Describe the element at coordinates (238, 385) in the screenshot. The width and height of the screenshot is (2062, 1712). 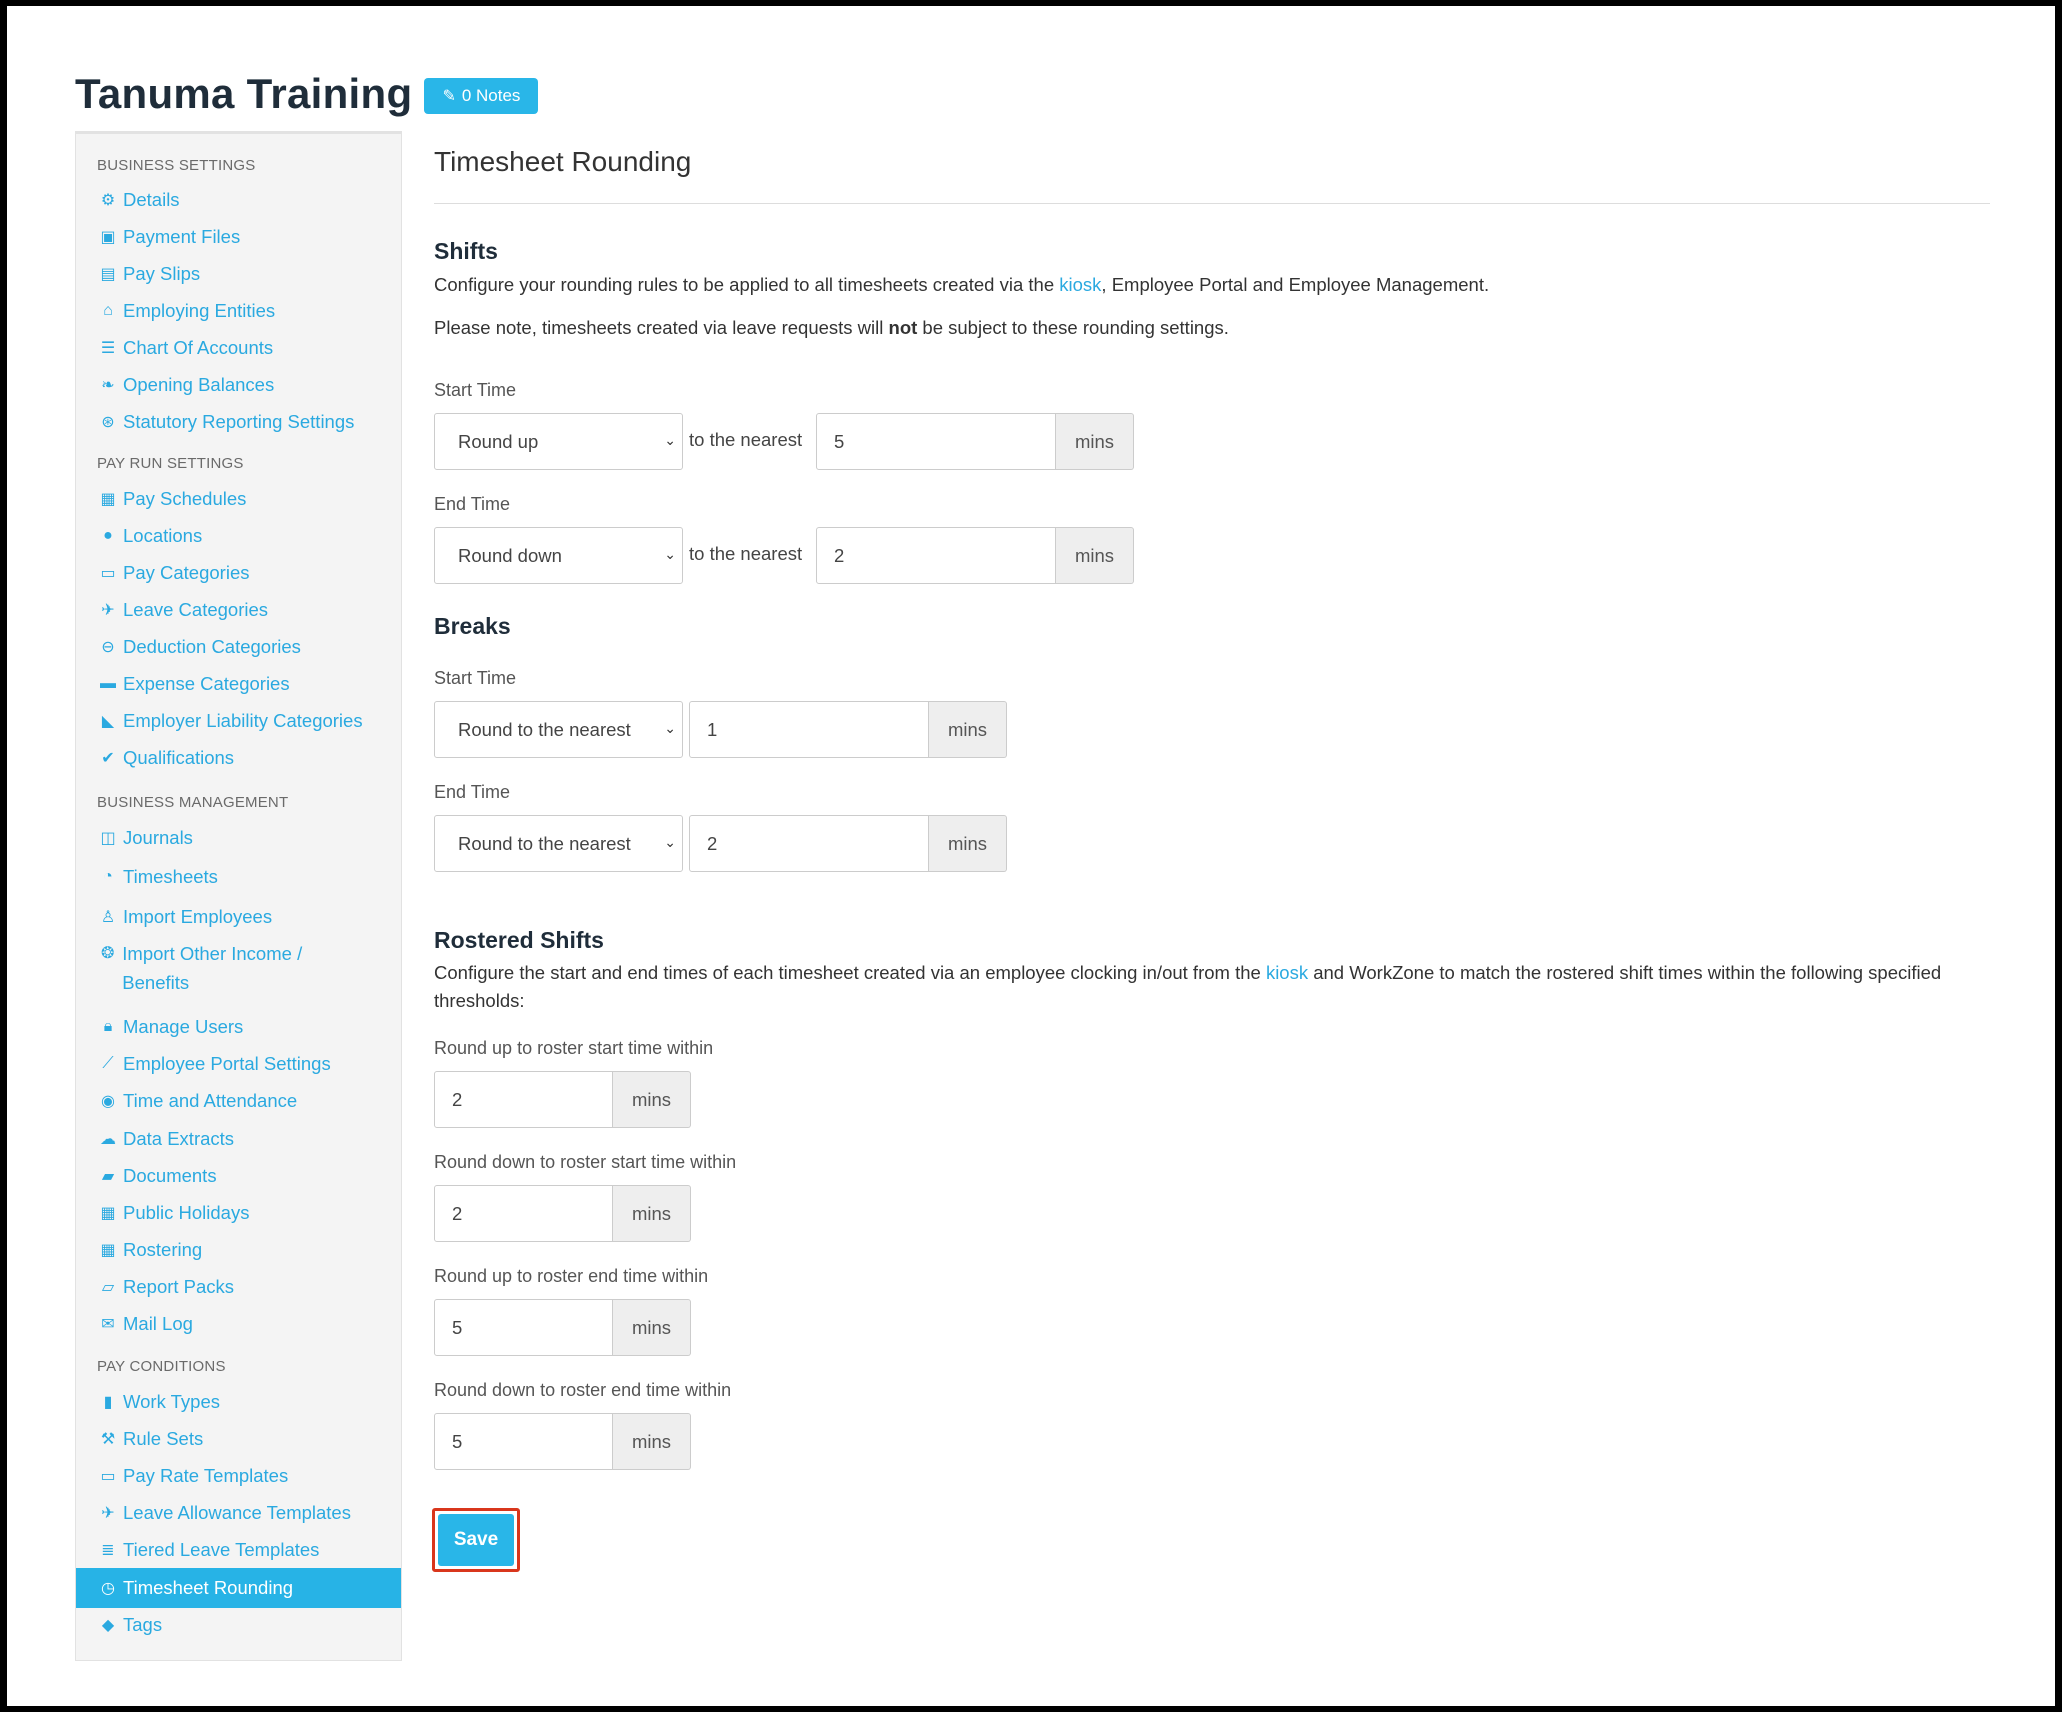
I see `sidebar-item-opening-balances: ❧ Opening Balances` at that location.